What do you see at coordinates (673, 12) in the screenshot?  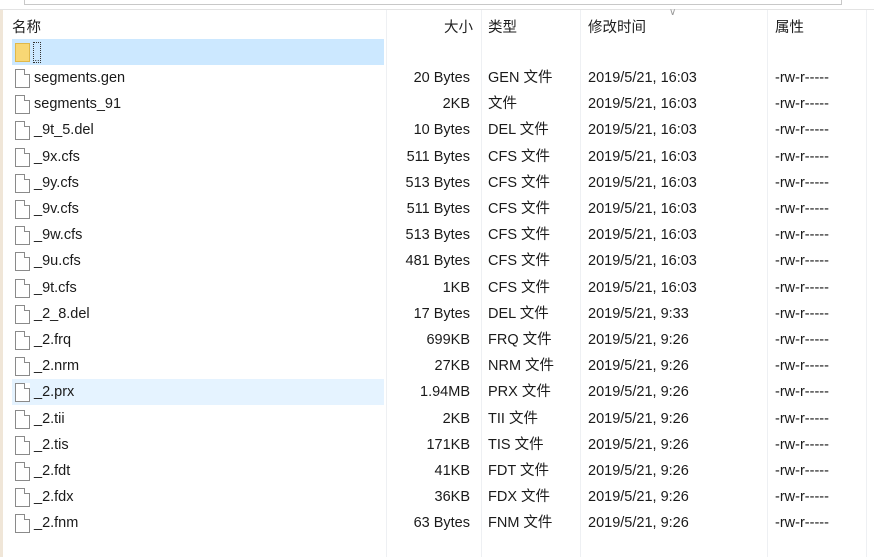 I see `sort-chevron-icon: ∨` at bounding box center [673, 12].